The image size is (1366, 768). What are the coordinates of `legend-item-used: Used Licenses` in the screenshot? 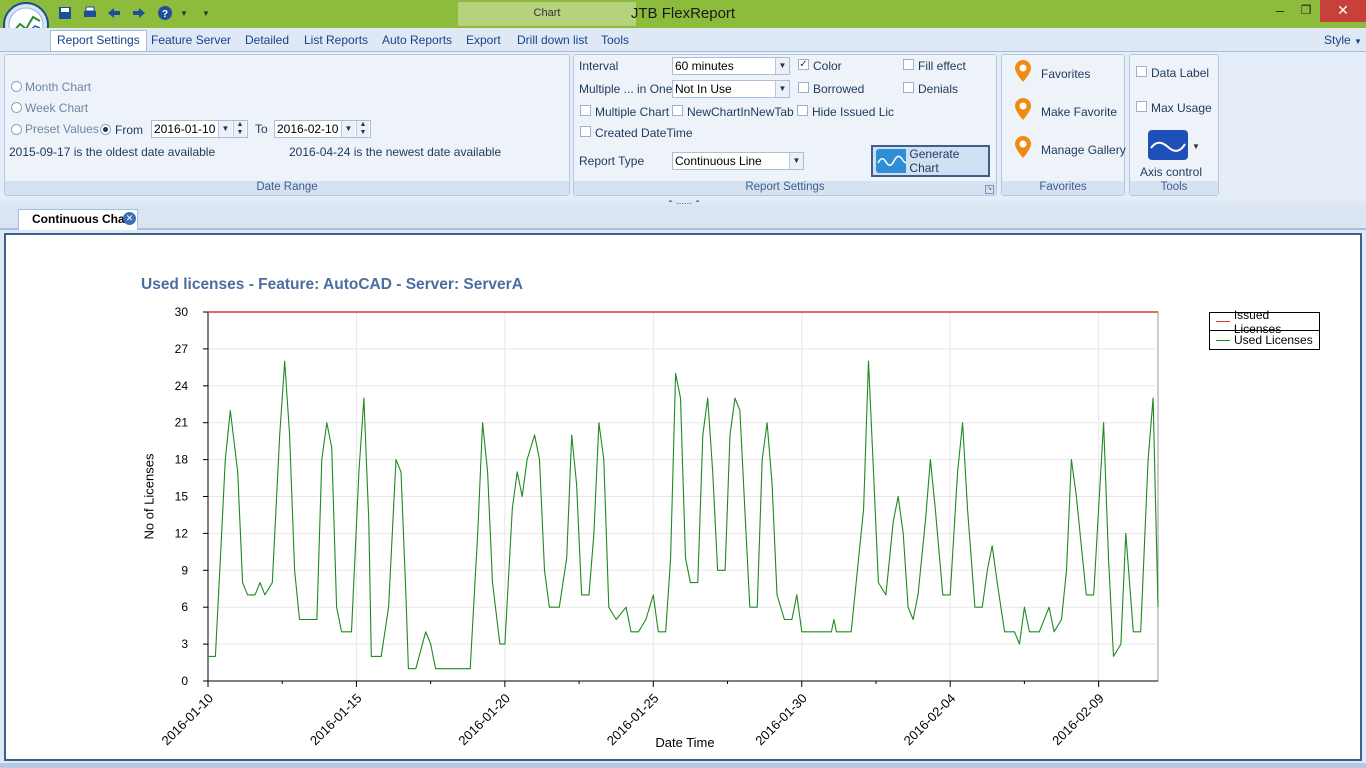 It's located at (1264, 340).